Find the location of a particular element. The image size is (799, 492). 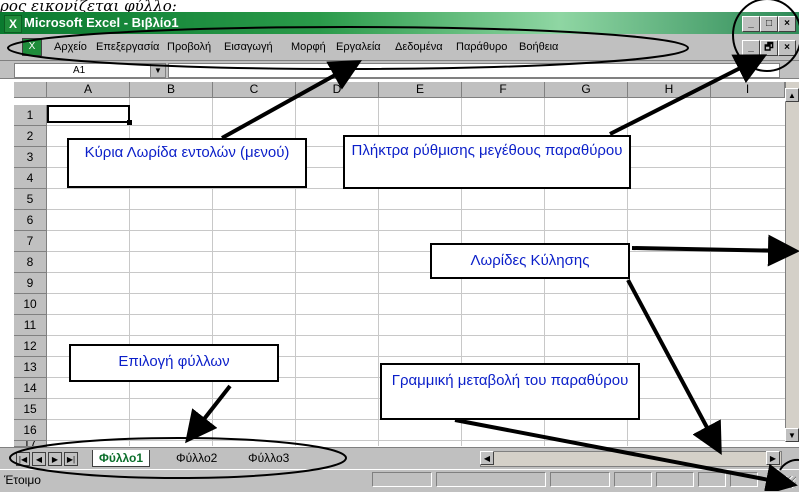

menu-item-view: Προβολή is located at coordinates (189, 47).